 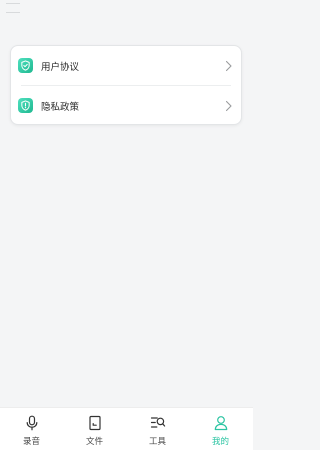 I want to click on menu-item-label: 隐私政策, so click(x=60, y=107).